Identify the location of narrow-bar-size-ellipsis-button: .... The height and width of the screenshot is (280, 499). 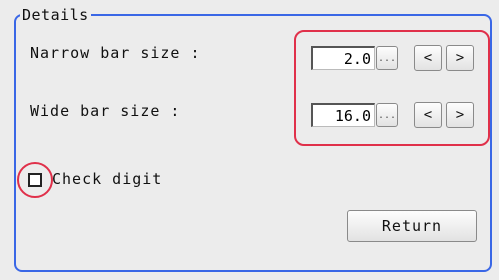
(387, 58).